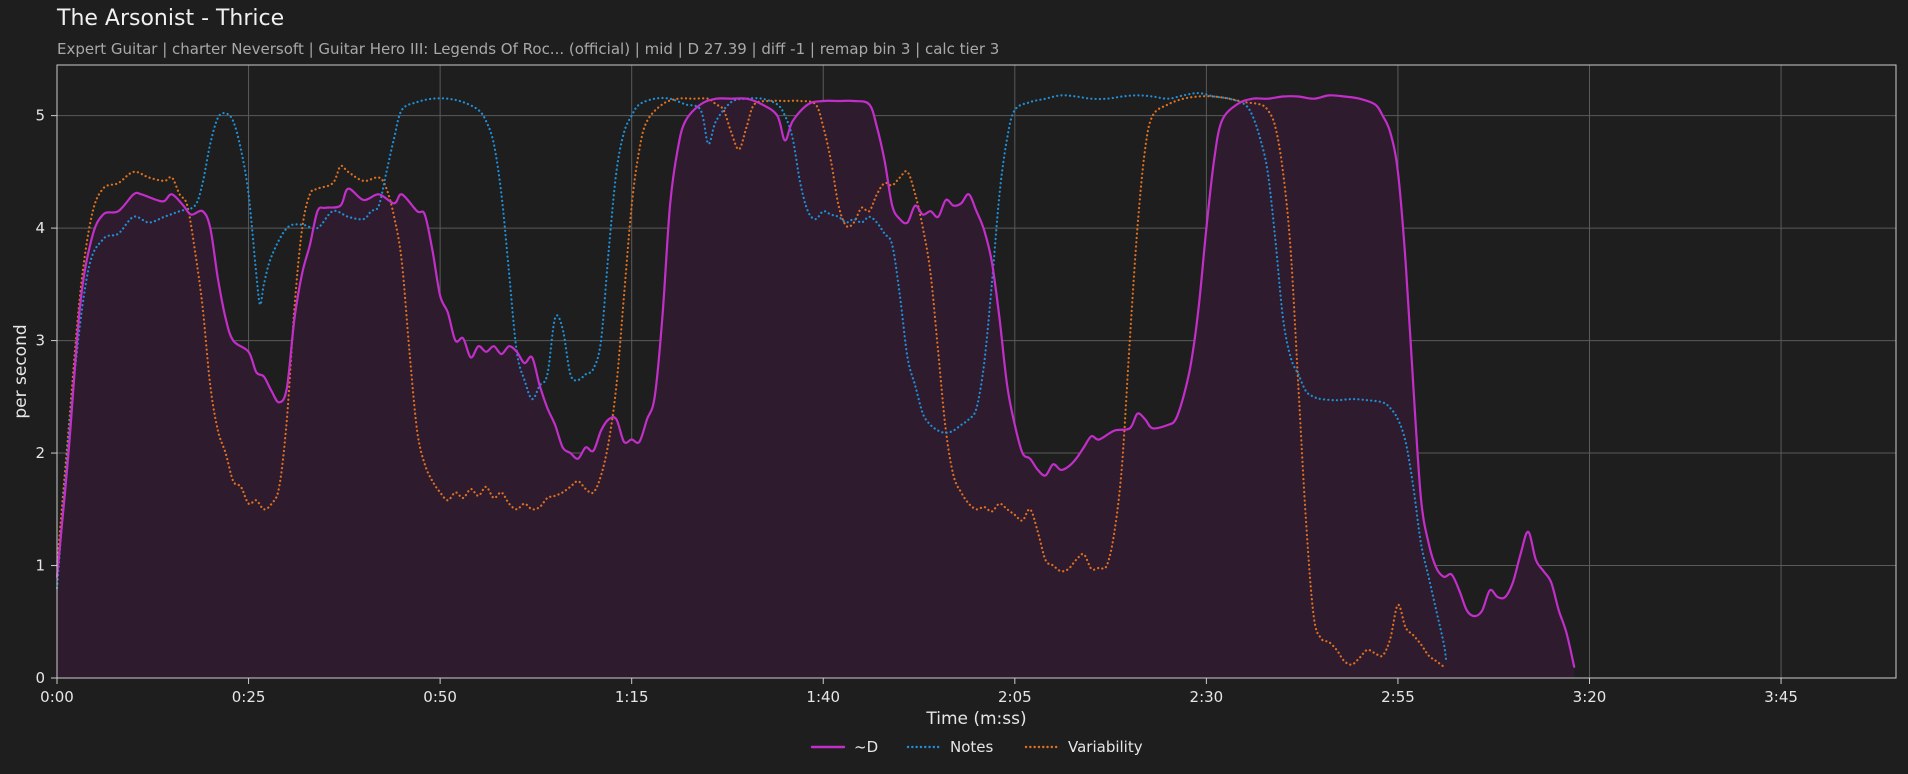 The height and width of the screenshot is (774, 1908). Describe the element at coordinates (57, 697) in the screenshot. I see `x-tick-label: 0:00` at that location.